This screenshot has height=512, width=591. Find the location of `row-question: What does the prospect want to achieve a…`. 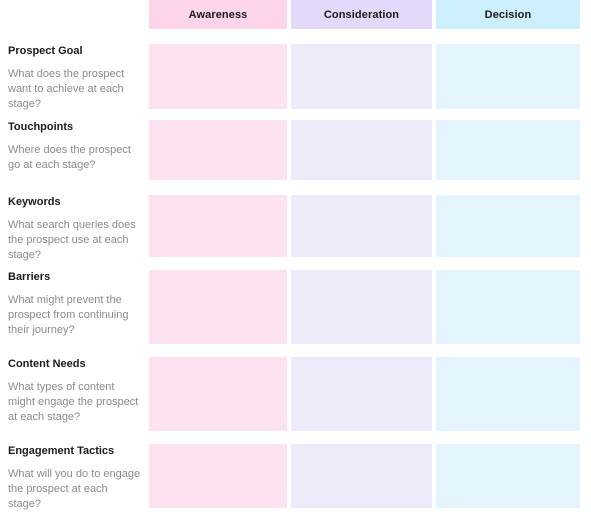

row-question: What does the prospect want to achieve a… is located at coordinates (66, 89).